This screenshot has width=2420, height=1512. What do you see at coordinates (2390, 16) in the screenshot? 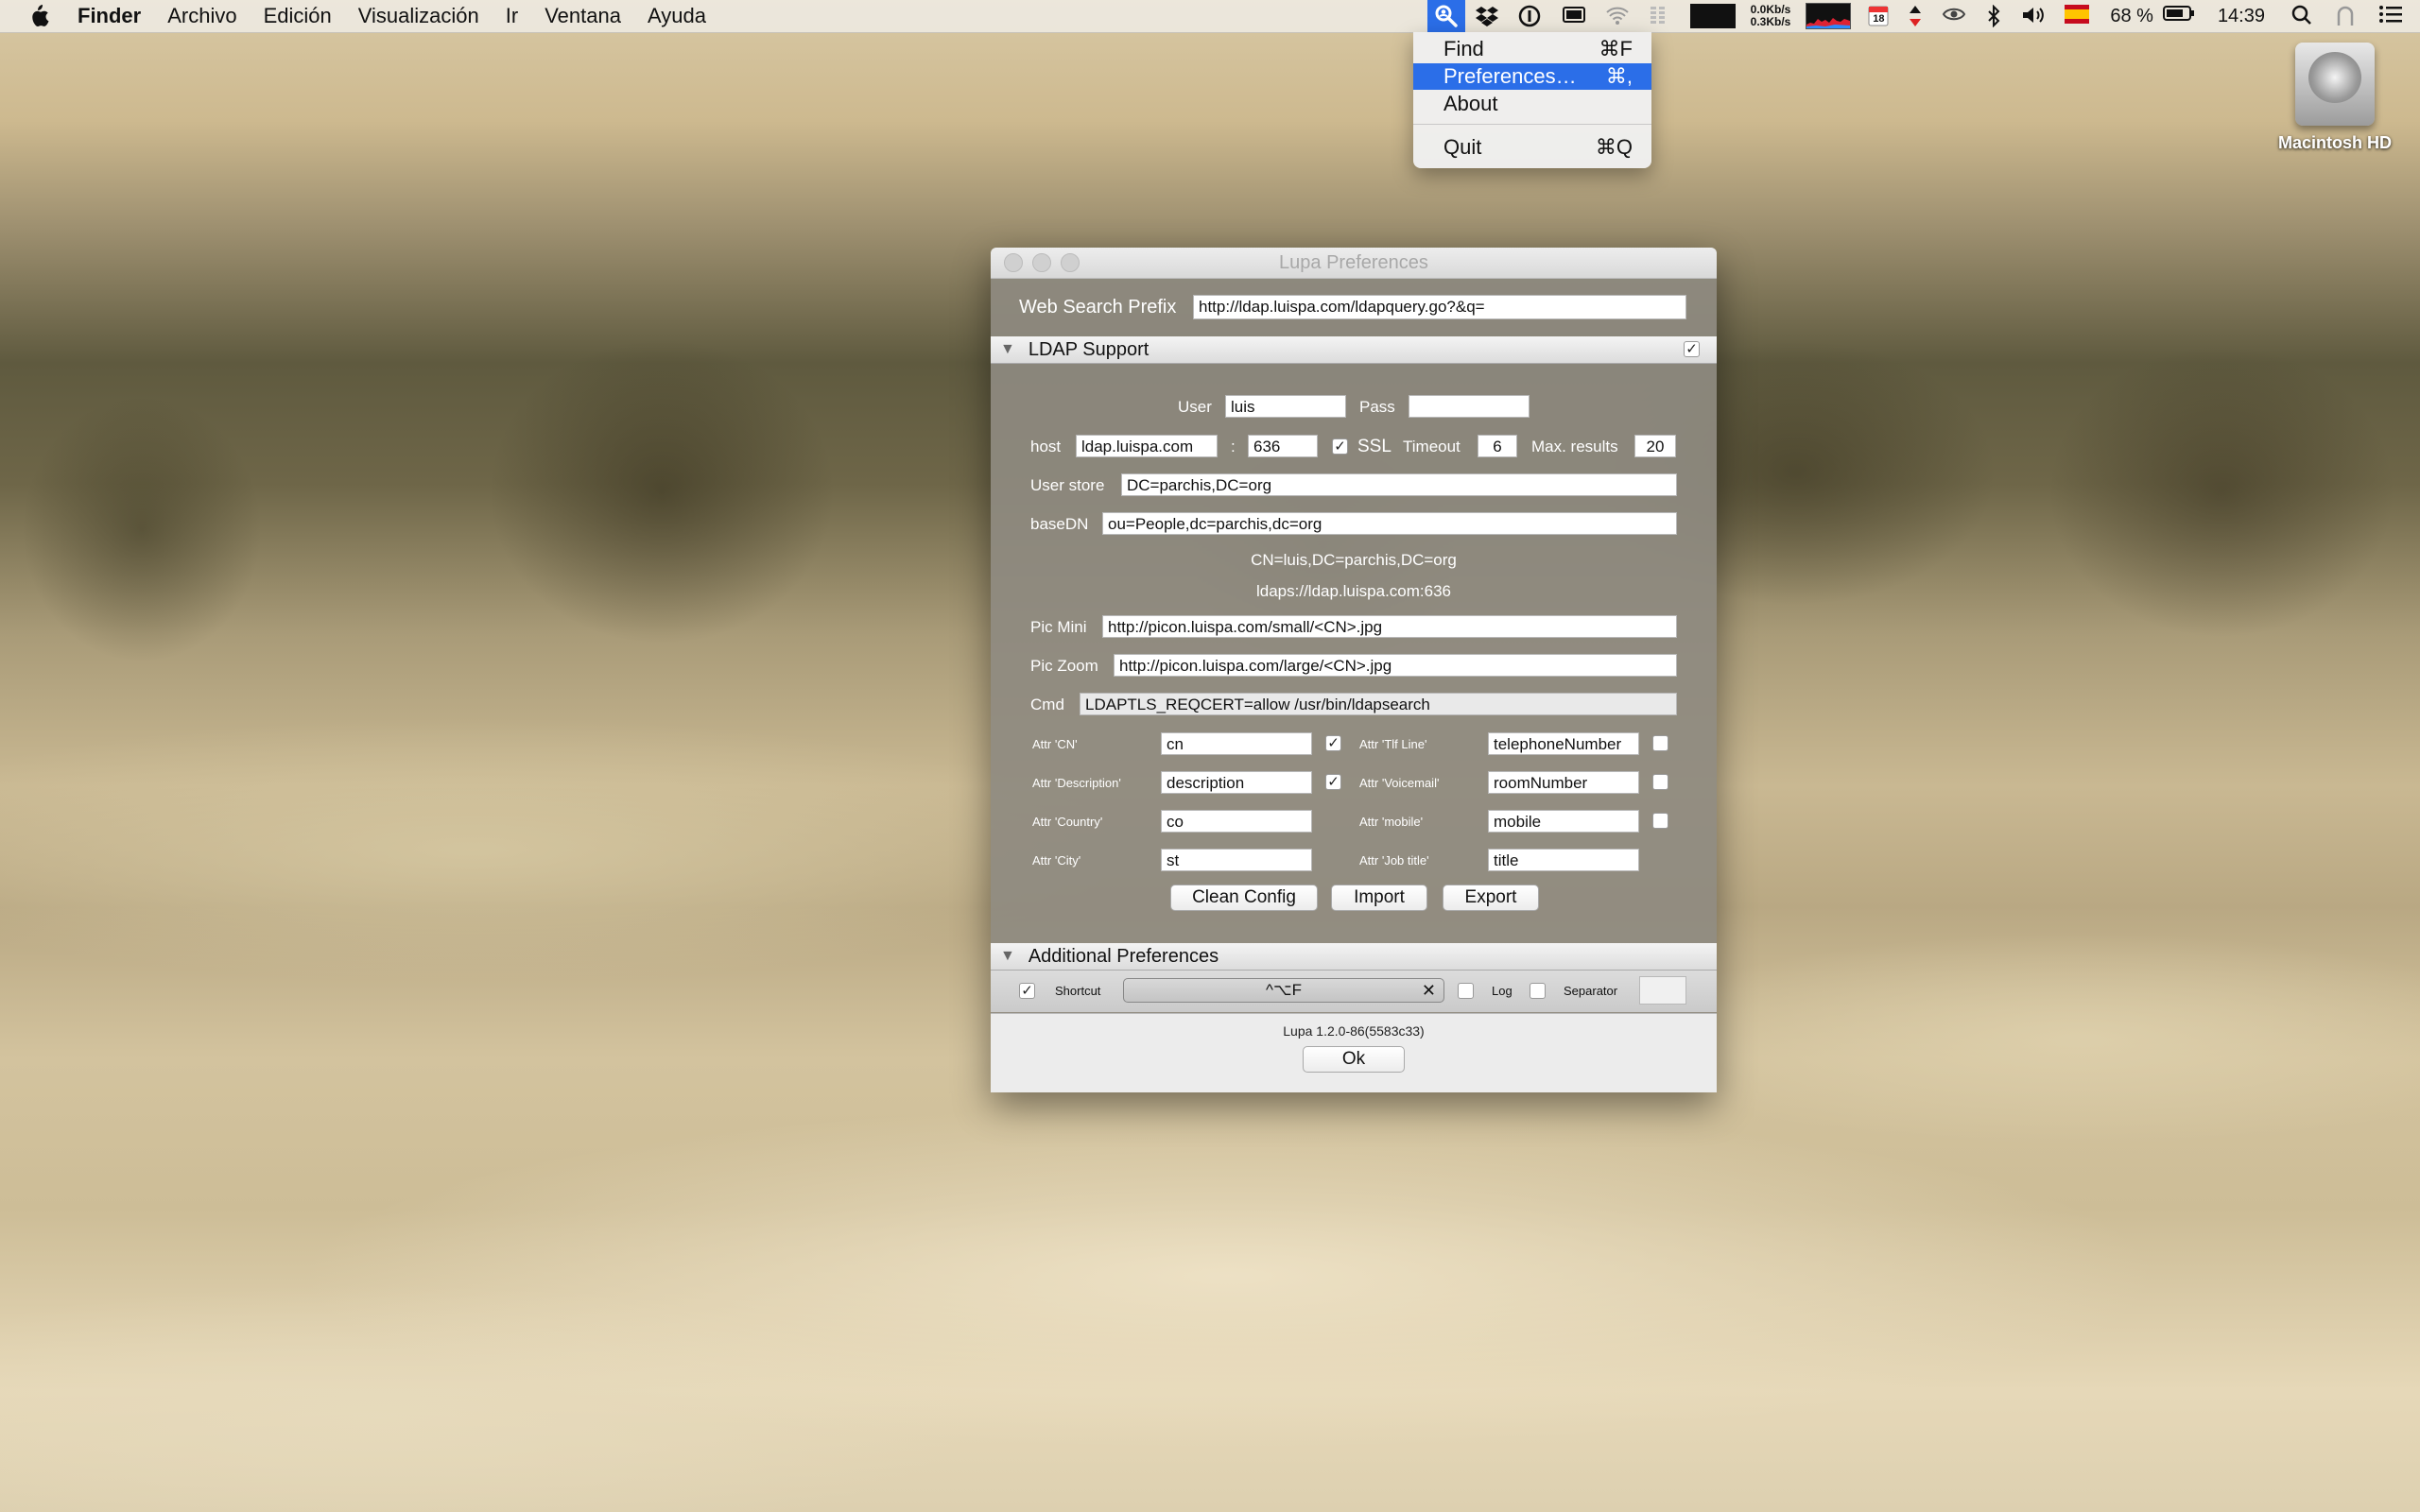
I see `notification-center-icon` at bounding box center [2390, 16].